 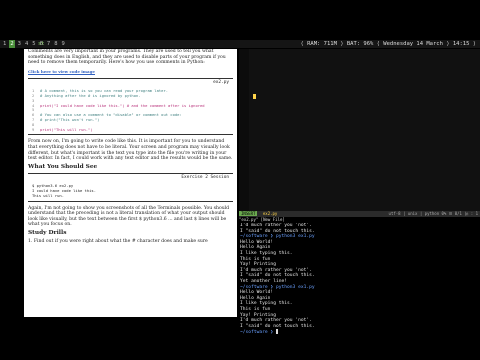 What do you see at coordinates (270, 213) in the screenshot?
I see `editor-filename: ex2.py` at bounding box center [270, 213].